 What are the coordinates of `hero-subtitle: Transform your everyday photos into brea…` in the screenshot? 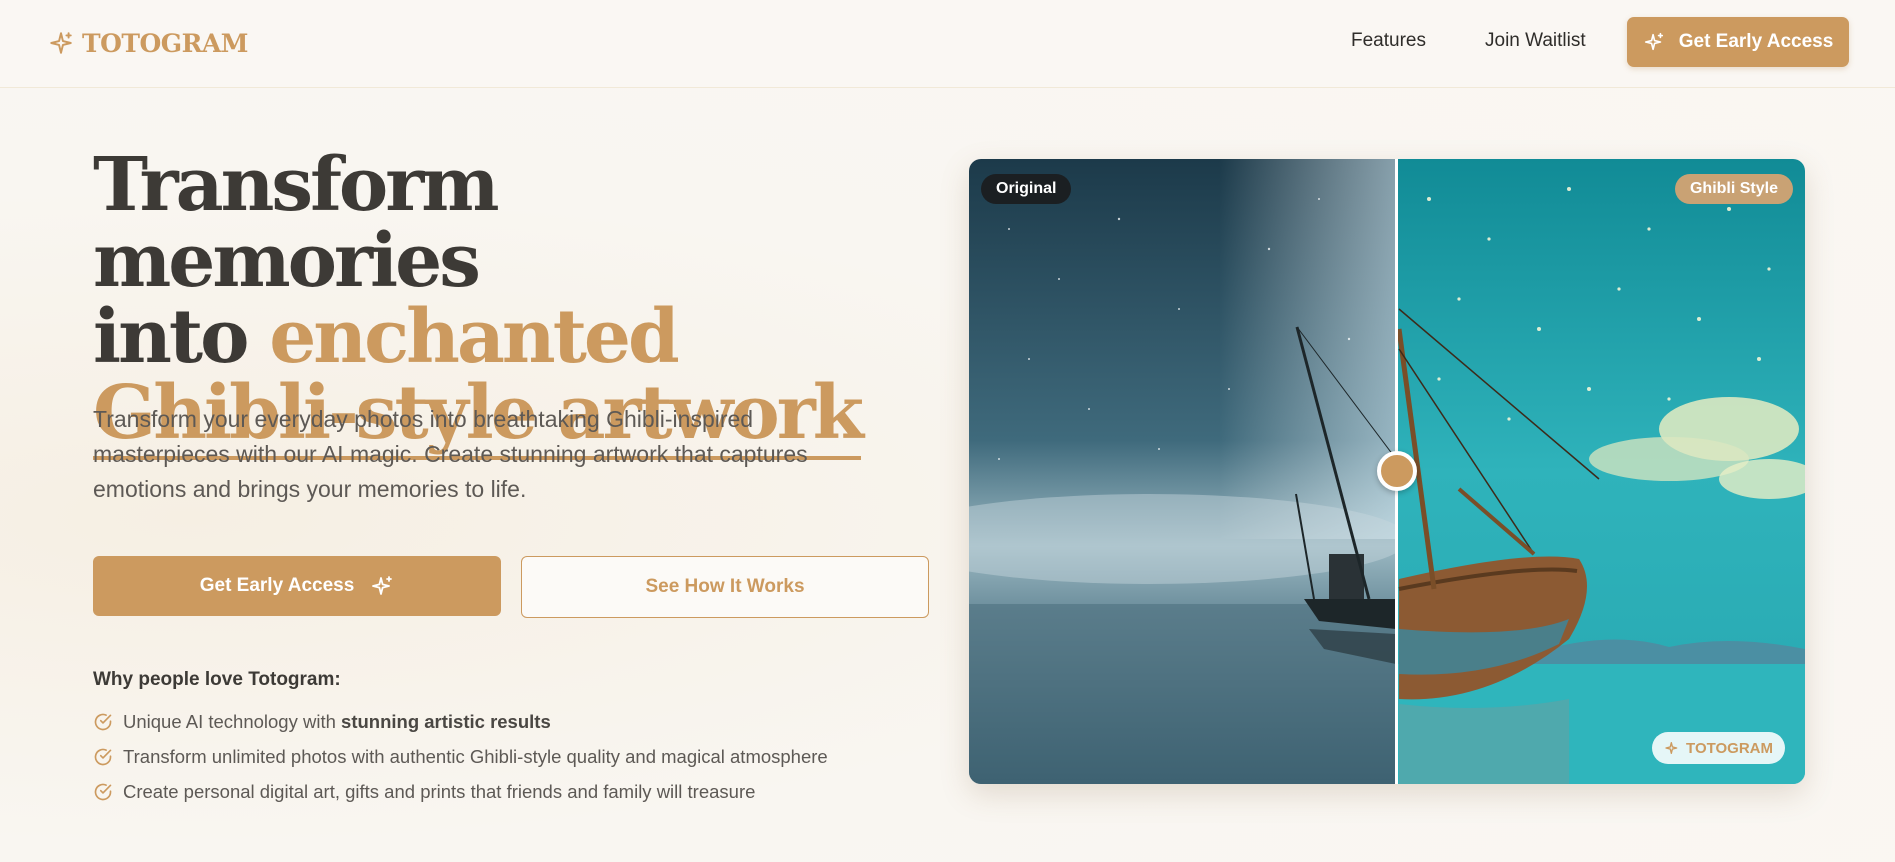 It's located at (450, 454).